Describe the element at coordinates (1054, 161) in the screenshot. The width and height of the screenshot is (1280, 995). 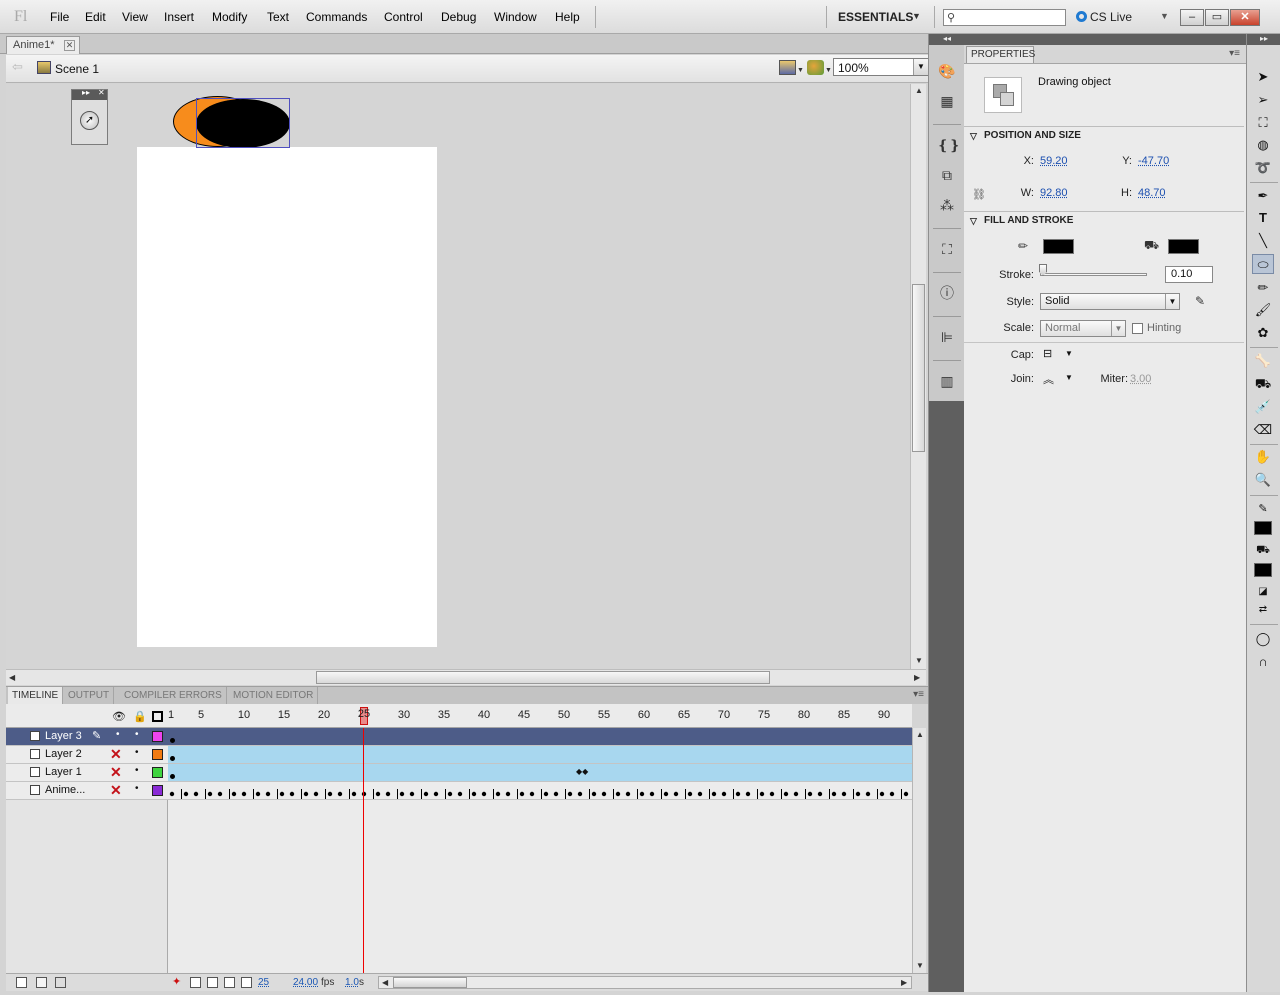
I see `x-value: 59.20` at that location.